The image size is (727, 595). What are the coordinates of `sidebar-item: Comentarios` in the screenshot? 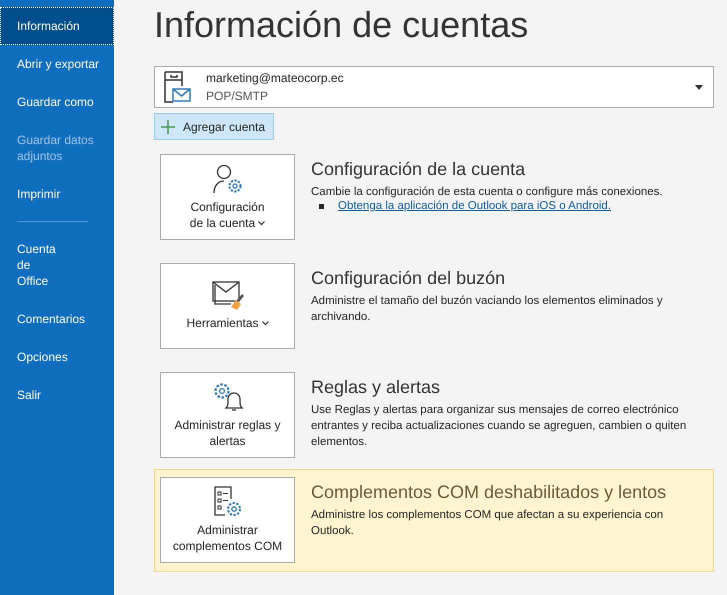 It's located at (57, 319).